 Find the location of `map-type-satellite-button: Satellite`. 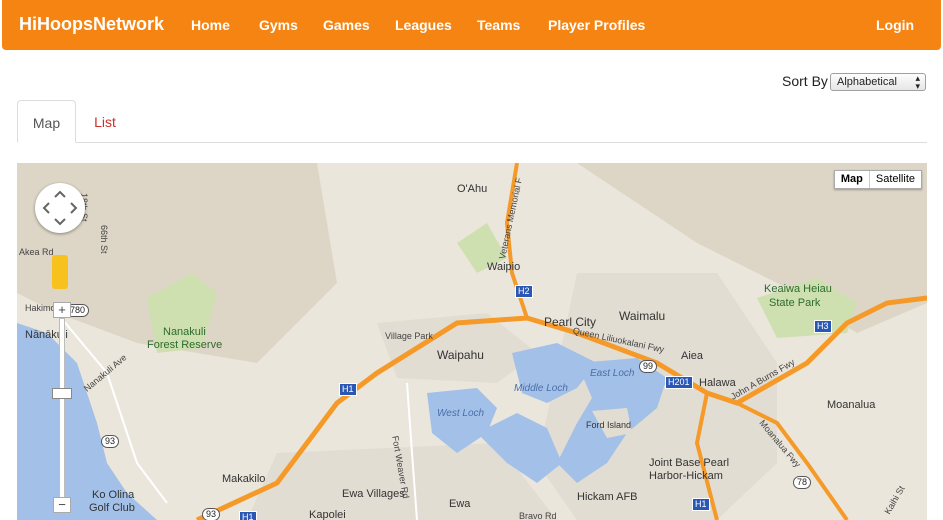

map-type-satellite-button: Satellite is located at coordinates (895, 179).